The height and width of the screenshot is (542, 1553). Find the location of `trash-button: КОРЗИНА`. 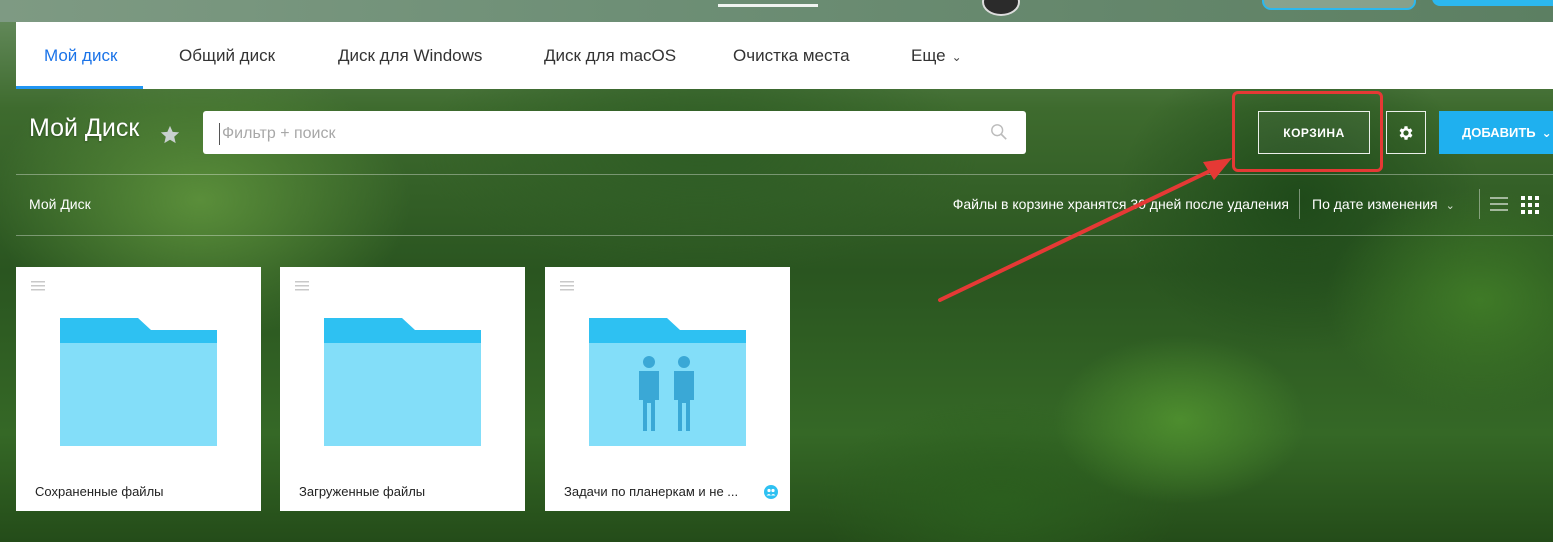

trash-button: КОРЗИНА is located at coordinates (1314, 132).